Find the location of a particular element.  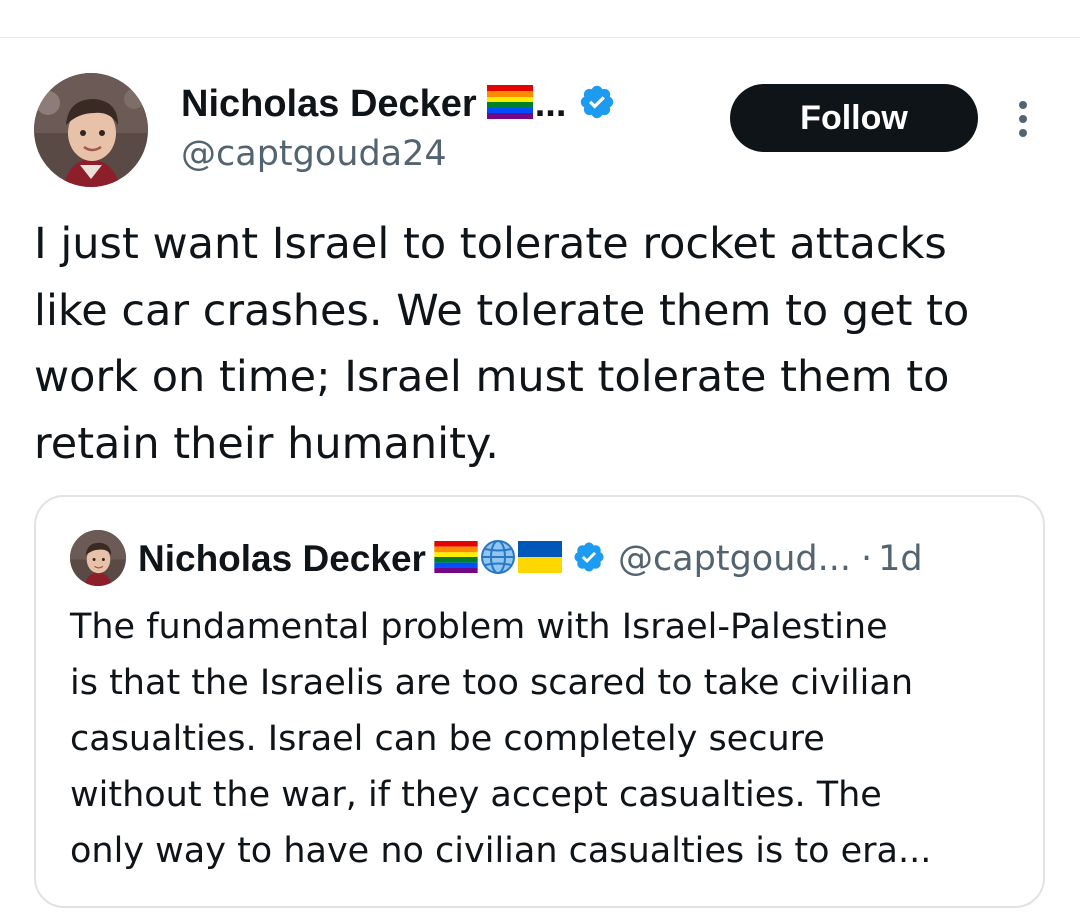

quoted-tweet-header: Nicholas Decker @captgoud... · 1d is located at coordinates (530, 559).